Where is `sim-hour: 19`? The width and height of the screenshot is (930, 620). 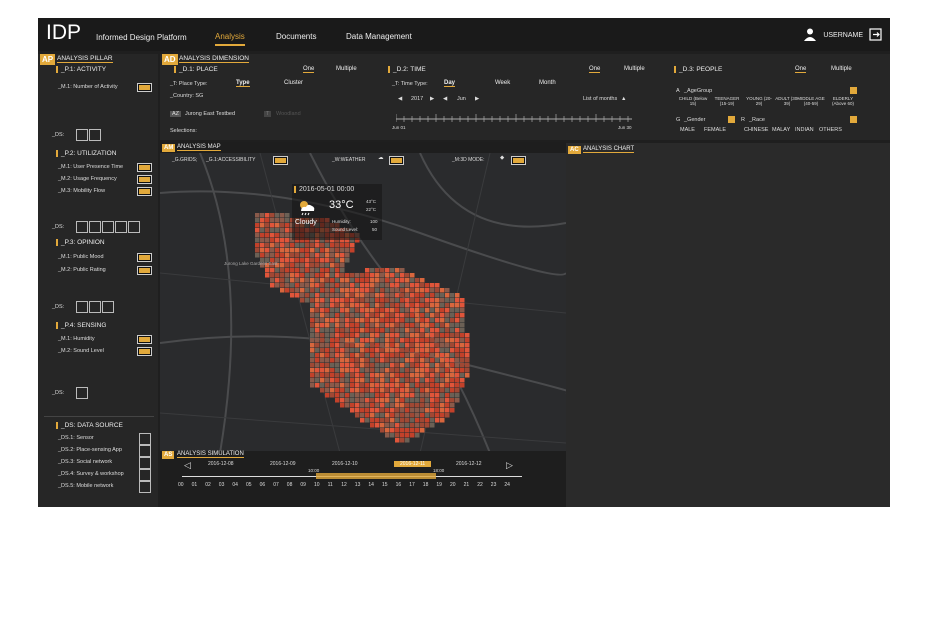
sim-hour: 19 is located at coordinates (439, 485).